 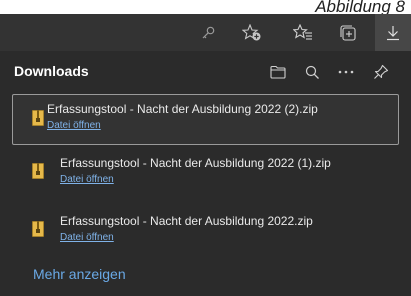 I want to click on more-icon, so click(x=346, y=72).